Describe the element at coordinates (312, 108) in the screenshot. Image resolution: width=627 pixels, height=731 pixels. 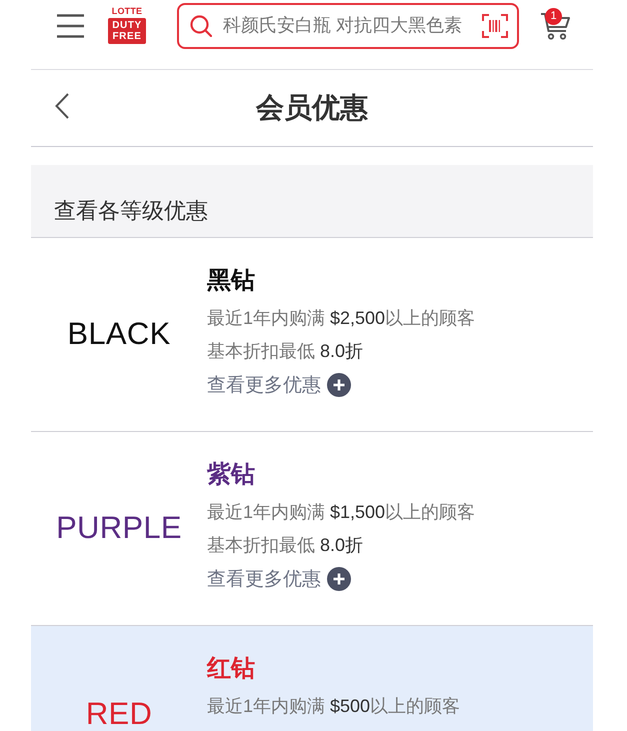
I see `page-title: 会员优惠` at that location.